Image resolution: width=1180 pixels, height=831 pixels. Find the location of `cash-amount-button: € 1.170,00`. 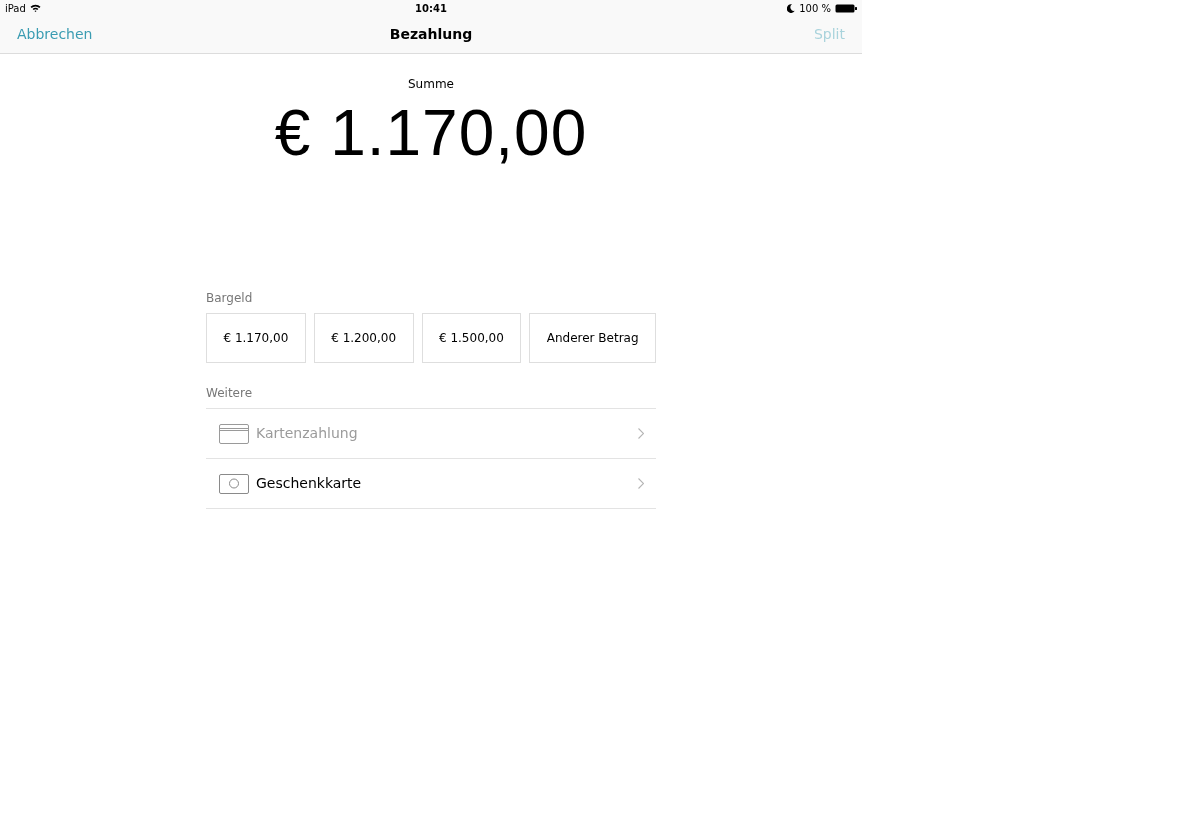

cash-amount-button: € 1.170,00 is located at coordinates (256, 338).